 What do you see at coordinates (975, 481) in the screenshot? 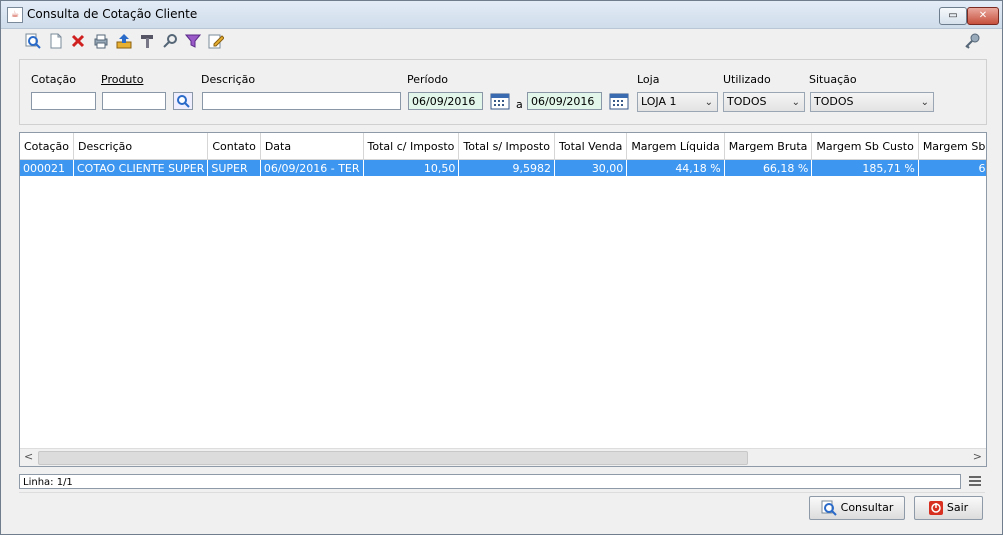
I see `column-menu-icon` at bounding box center [975, 481].